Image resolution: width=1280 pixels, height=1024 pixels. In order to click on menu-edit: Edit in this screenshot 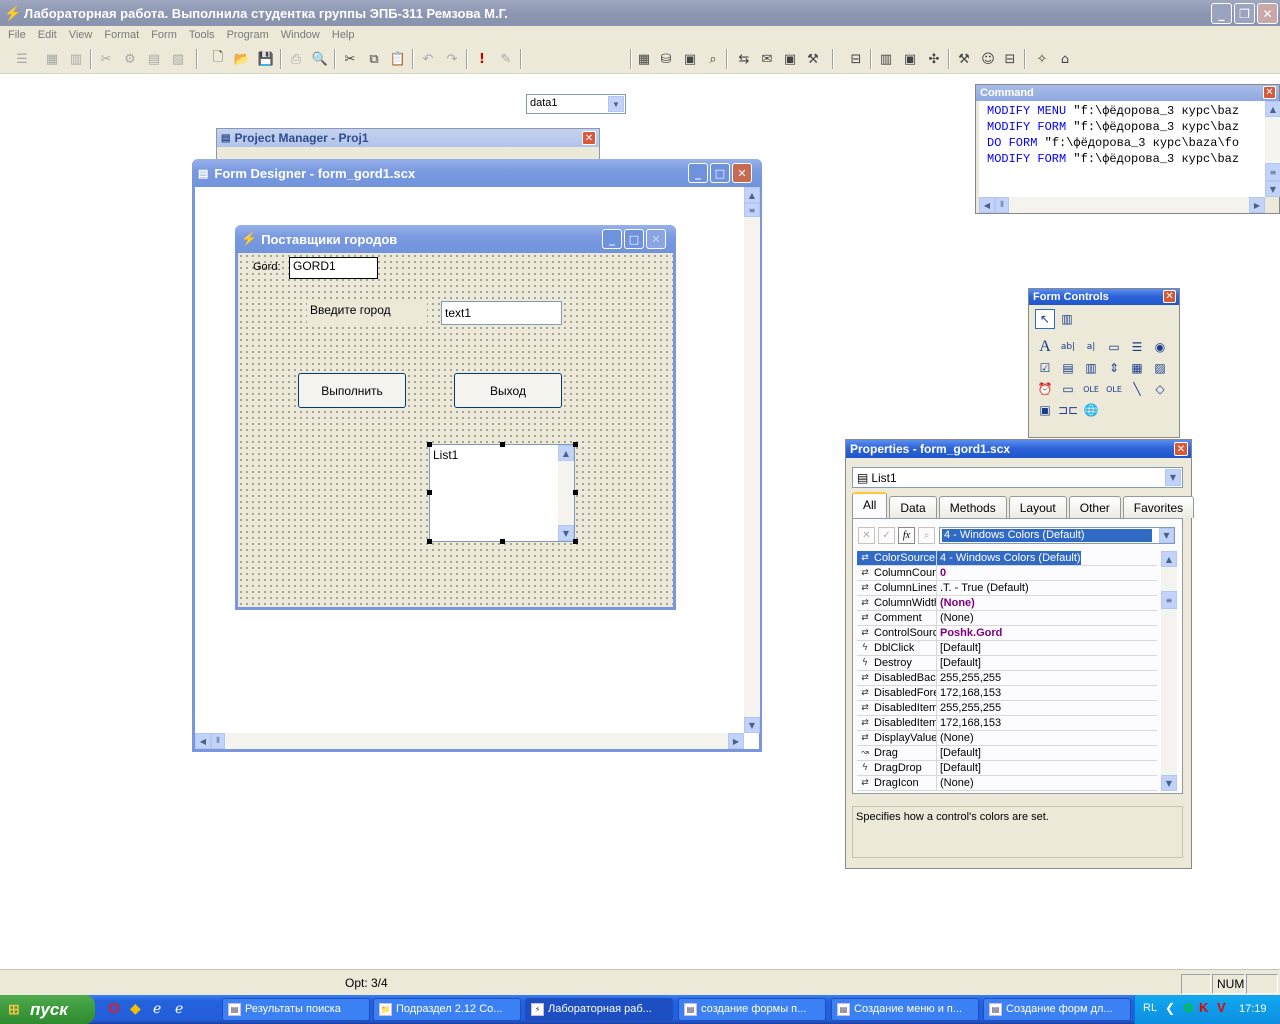, I will do `click(47, 35)`.